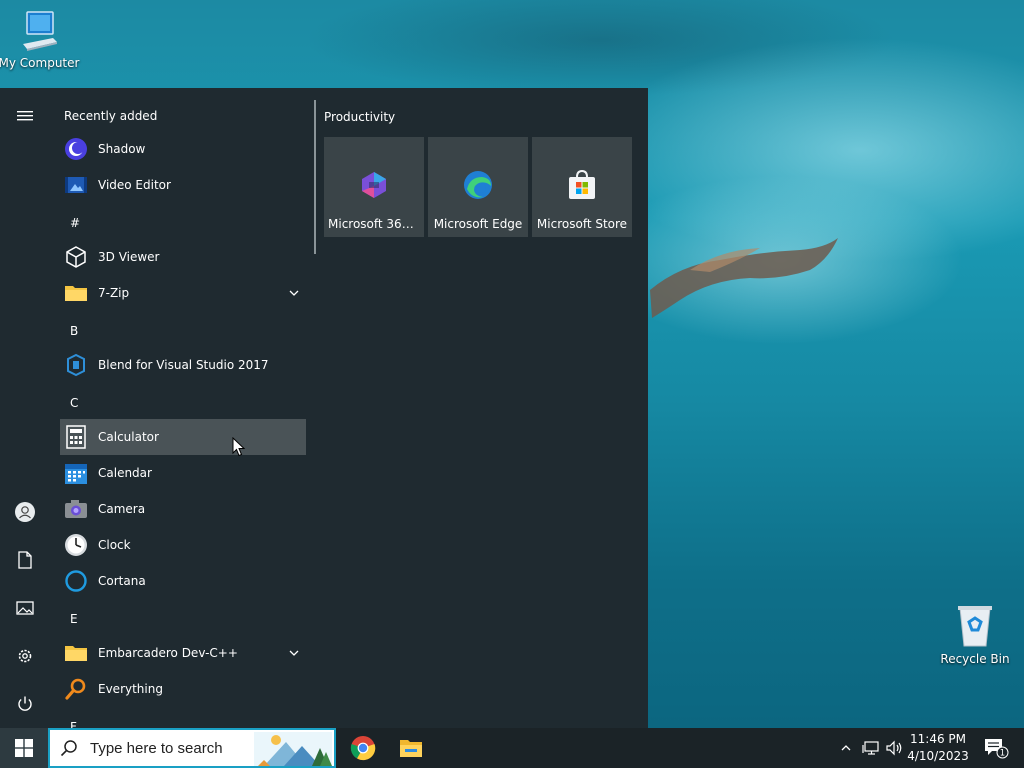  Describe the element at coordinates (134, 185) in the screenshot. I see `app-label: Video Editor` at that location.